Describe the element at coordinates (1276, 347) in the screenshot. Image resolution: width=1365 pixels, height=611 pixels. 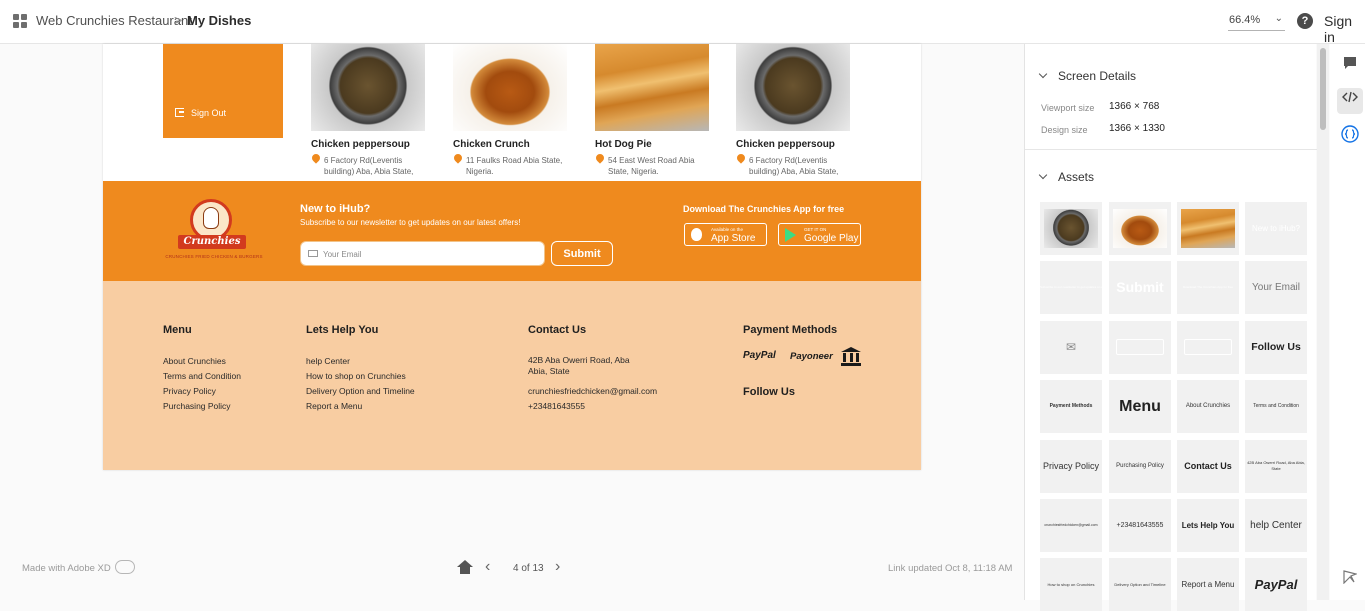
I see `asset-tile: Follow Us` at that location.